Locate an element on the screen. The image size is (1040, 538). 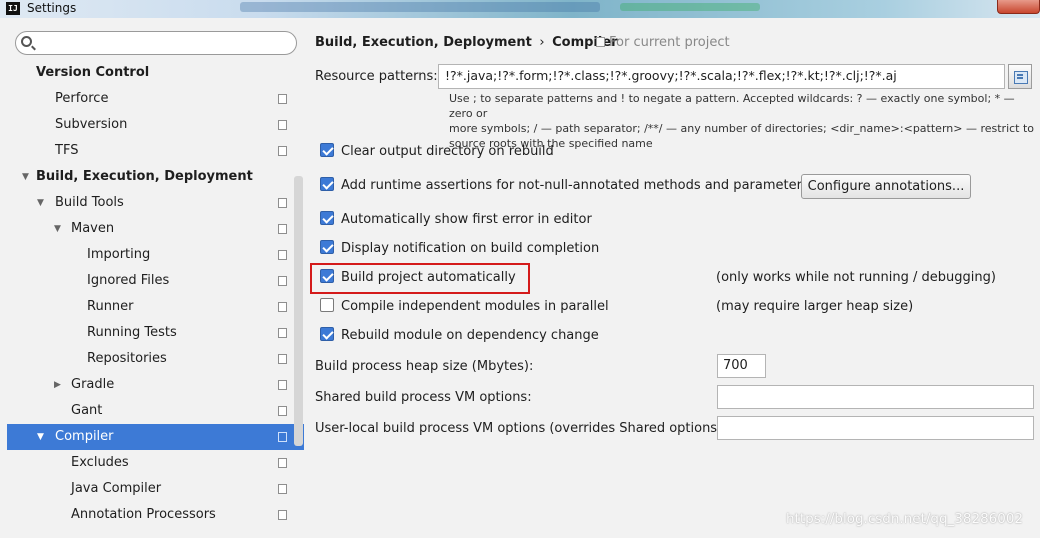
sidebar-item-build-execution-deployment: ▼ Build, Execution, Deployment is located at coordinates (155, 177).